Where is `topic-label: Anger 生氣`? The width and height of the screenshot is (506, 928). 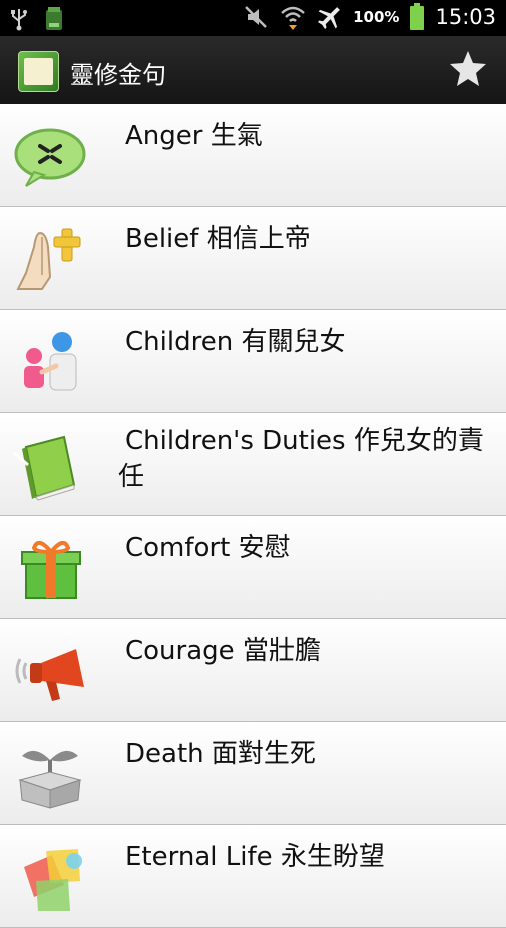 topic-label: Anger 生氣 is located at coordinates (194, 136).